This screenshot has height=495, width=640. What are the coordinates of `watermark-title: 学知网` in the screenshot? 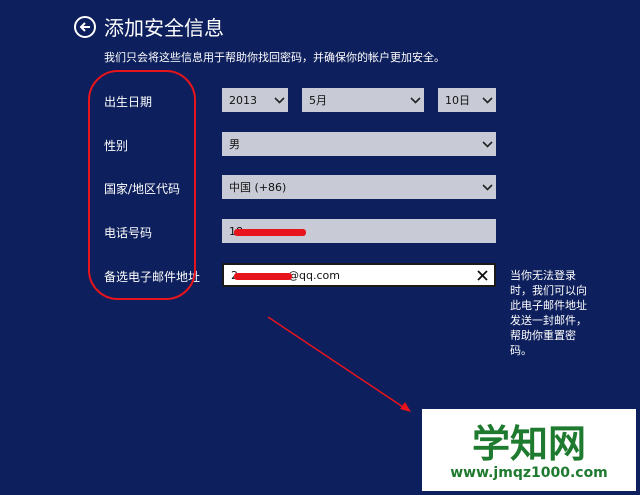 It's located at (528, 444).